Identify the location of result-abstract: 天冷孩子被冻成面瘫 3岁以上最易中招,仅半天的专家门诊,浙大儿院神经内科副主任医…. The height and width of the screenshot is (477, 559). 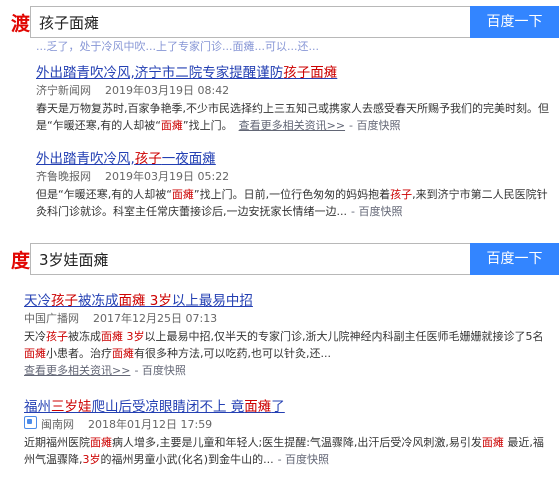
(284, 345).